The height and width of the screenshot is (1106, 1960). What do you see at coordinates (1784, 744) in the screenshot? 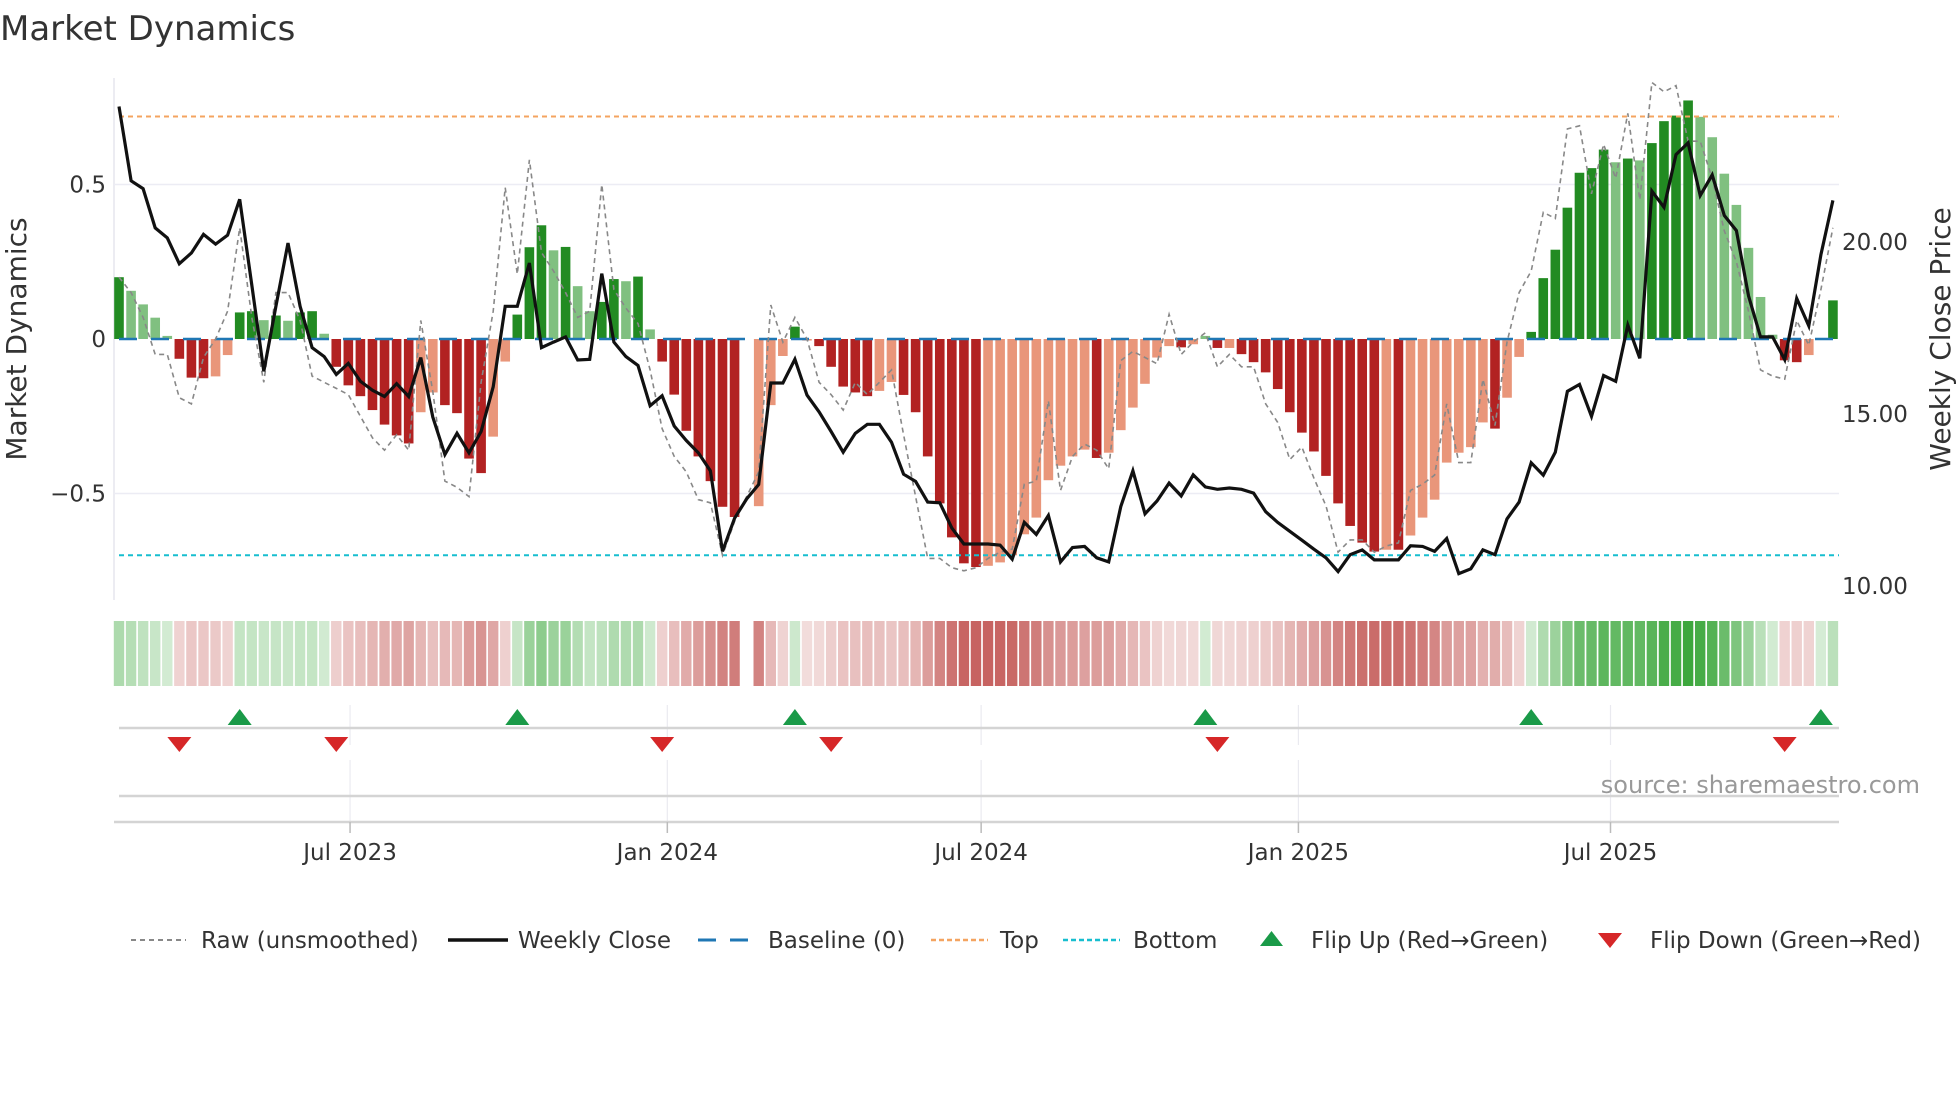
I see `flip-down-marker` at bounding box center [1784, 744].